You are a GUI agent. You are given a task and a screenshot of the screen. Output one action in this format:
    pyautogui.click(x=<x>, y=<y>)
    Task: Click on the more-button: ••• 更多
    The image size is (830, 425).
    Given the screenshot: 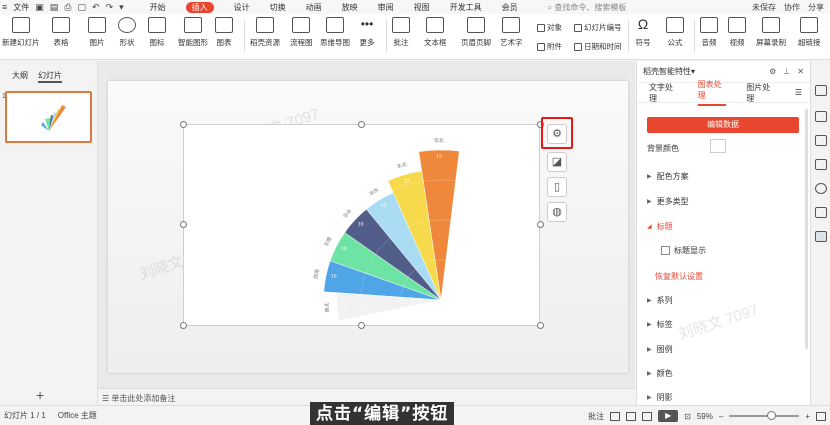 What is the action you would take?
    pyautogui.click(x=367, y=32)
    